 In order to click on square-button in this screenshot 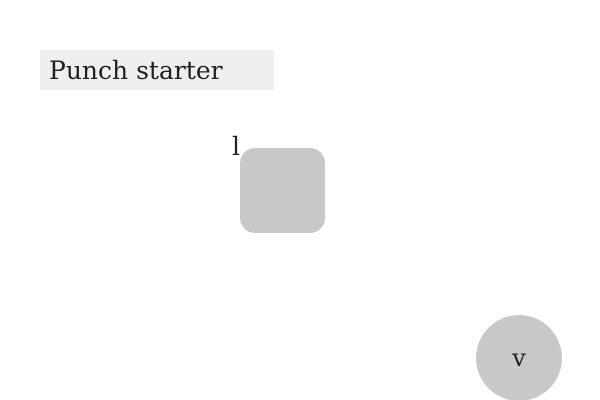, I will do `click(282, 190)`.